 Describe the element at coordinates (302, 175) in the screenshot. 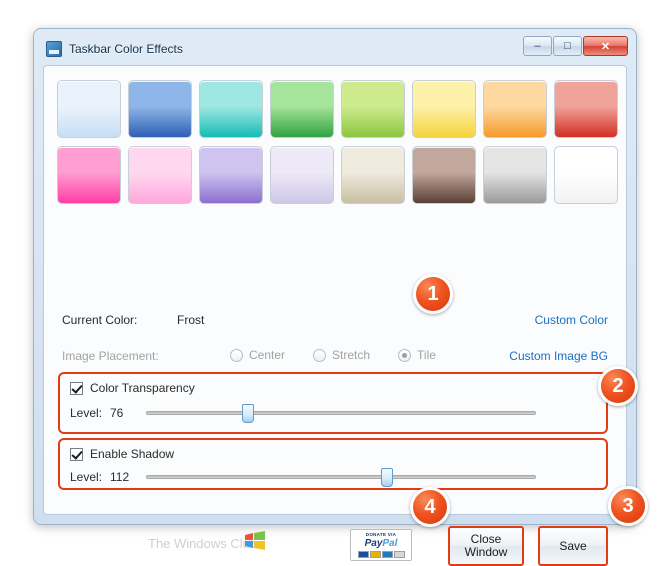

I see `color-swatch-lavender` at that location.